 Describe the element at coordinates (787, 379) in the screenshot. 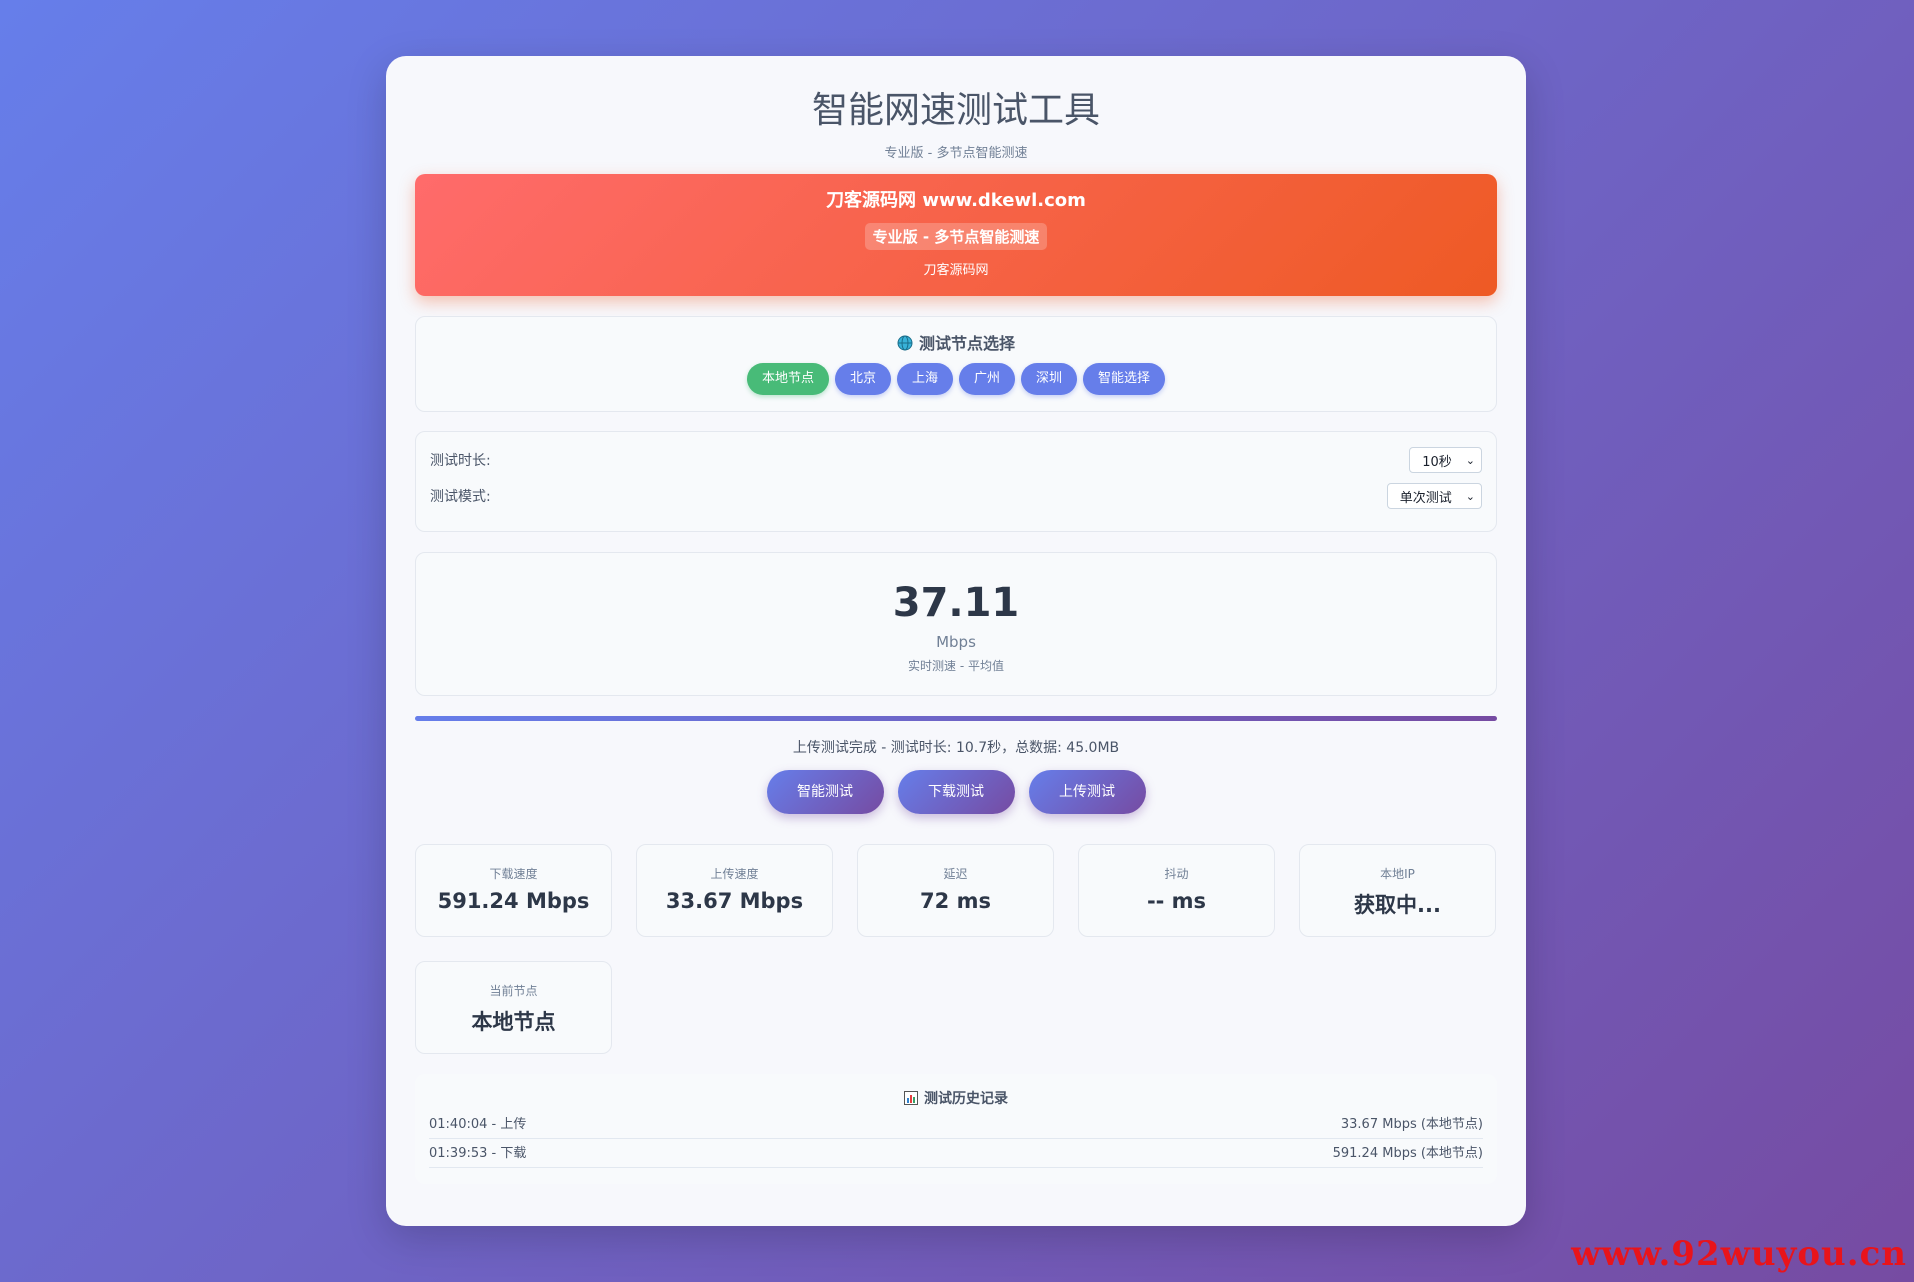

I see `node-button-local: 本地节点` at that location.